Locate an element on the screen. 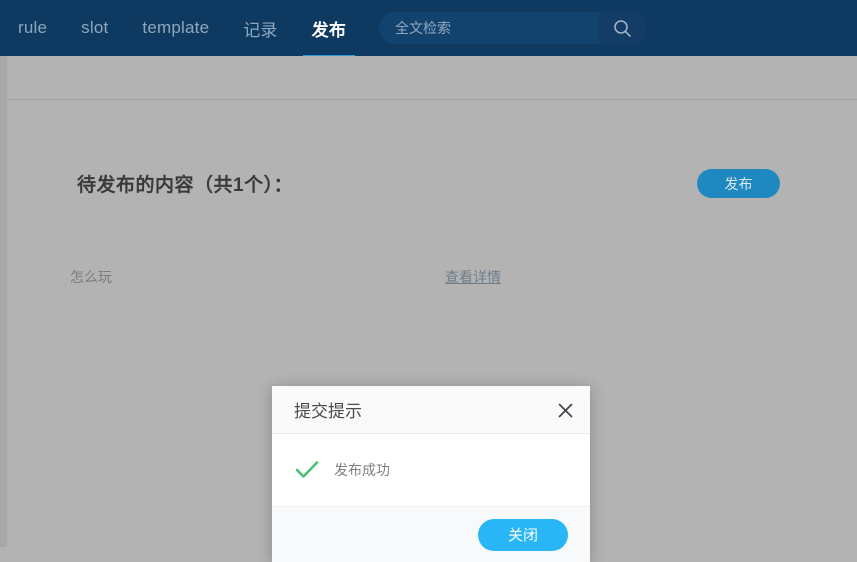 Image resolution: width=857 pixels, height=562 pixels. list-item-name: 怎么玩 is located at coordinates (91, 277).